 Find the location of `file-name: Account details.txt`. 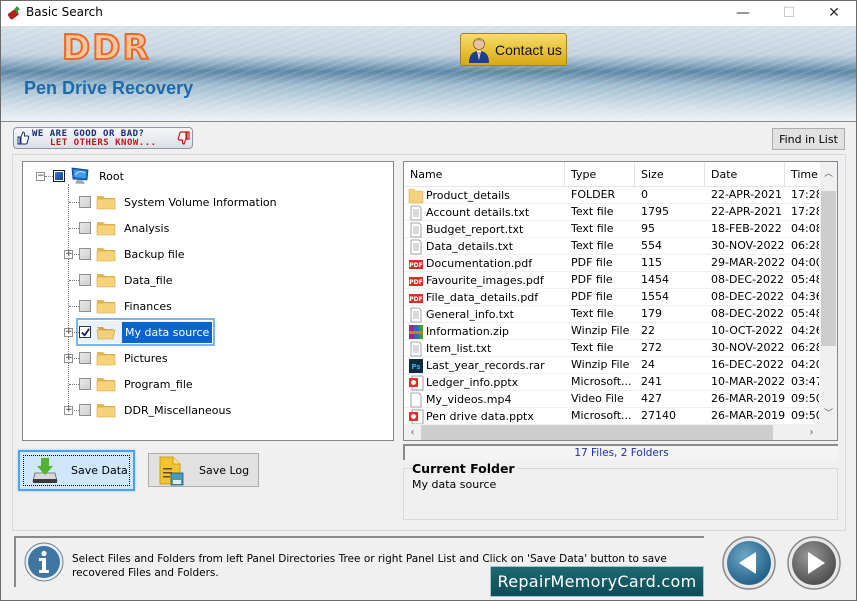

file-name: Account details.txt is located at coordinates (478, 212).